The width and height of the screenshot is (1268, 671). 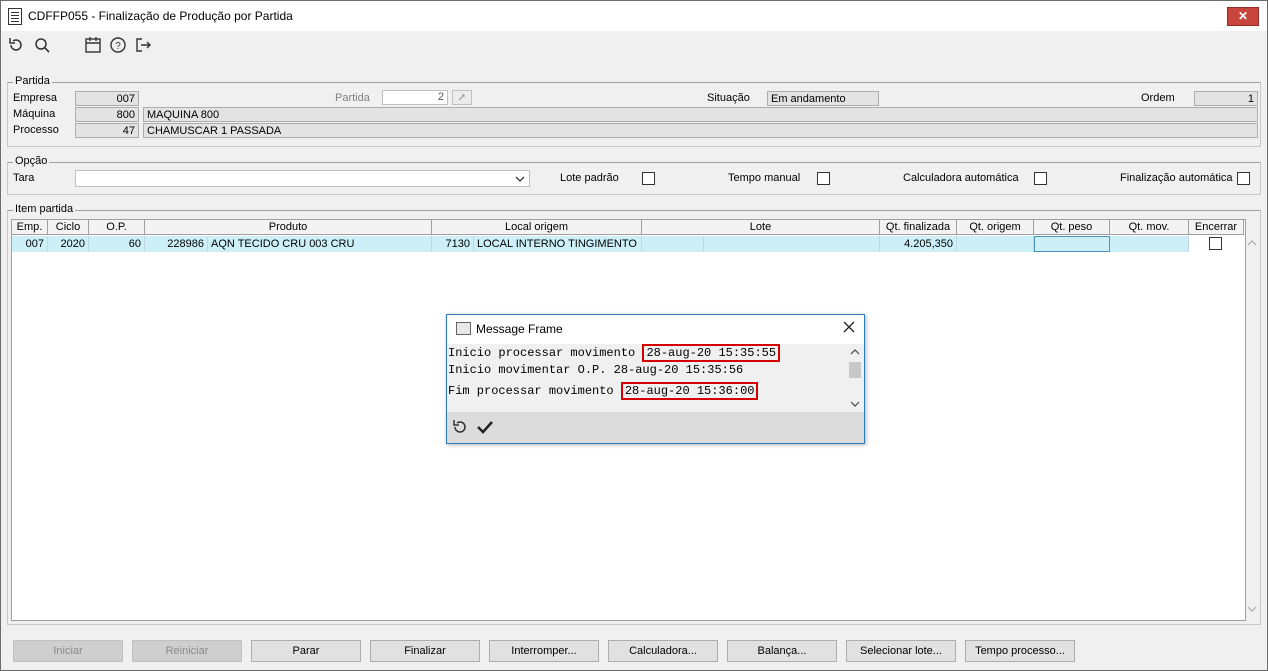 What do you see at coordinates (31, 161) in the screenshot?
I see `opcao-group-label: Opção` at bounding box center [31, 161].